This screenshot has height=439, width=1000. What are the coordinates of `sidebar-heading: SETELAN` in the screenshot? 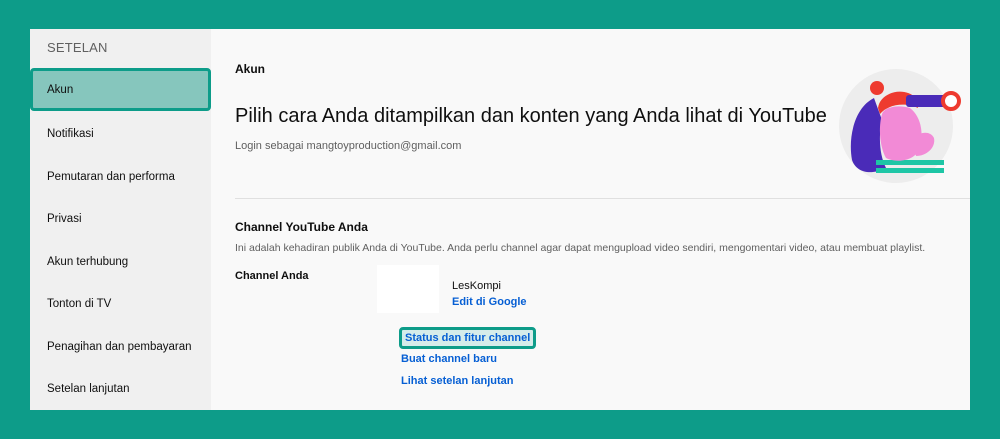 It's located at (77, 47).